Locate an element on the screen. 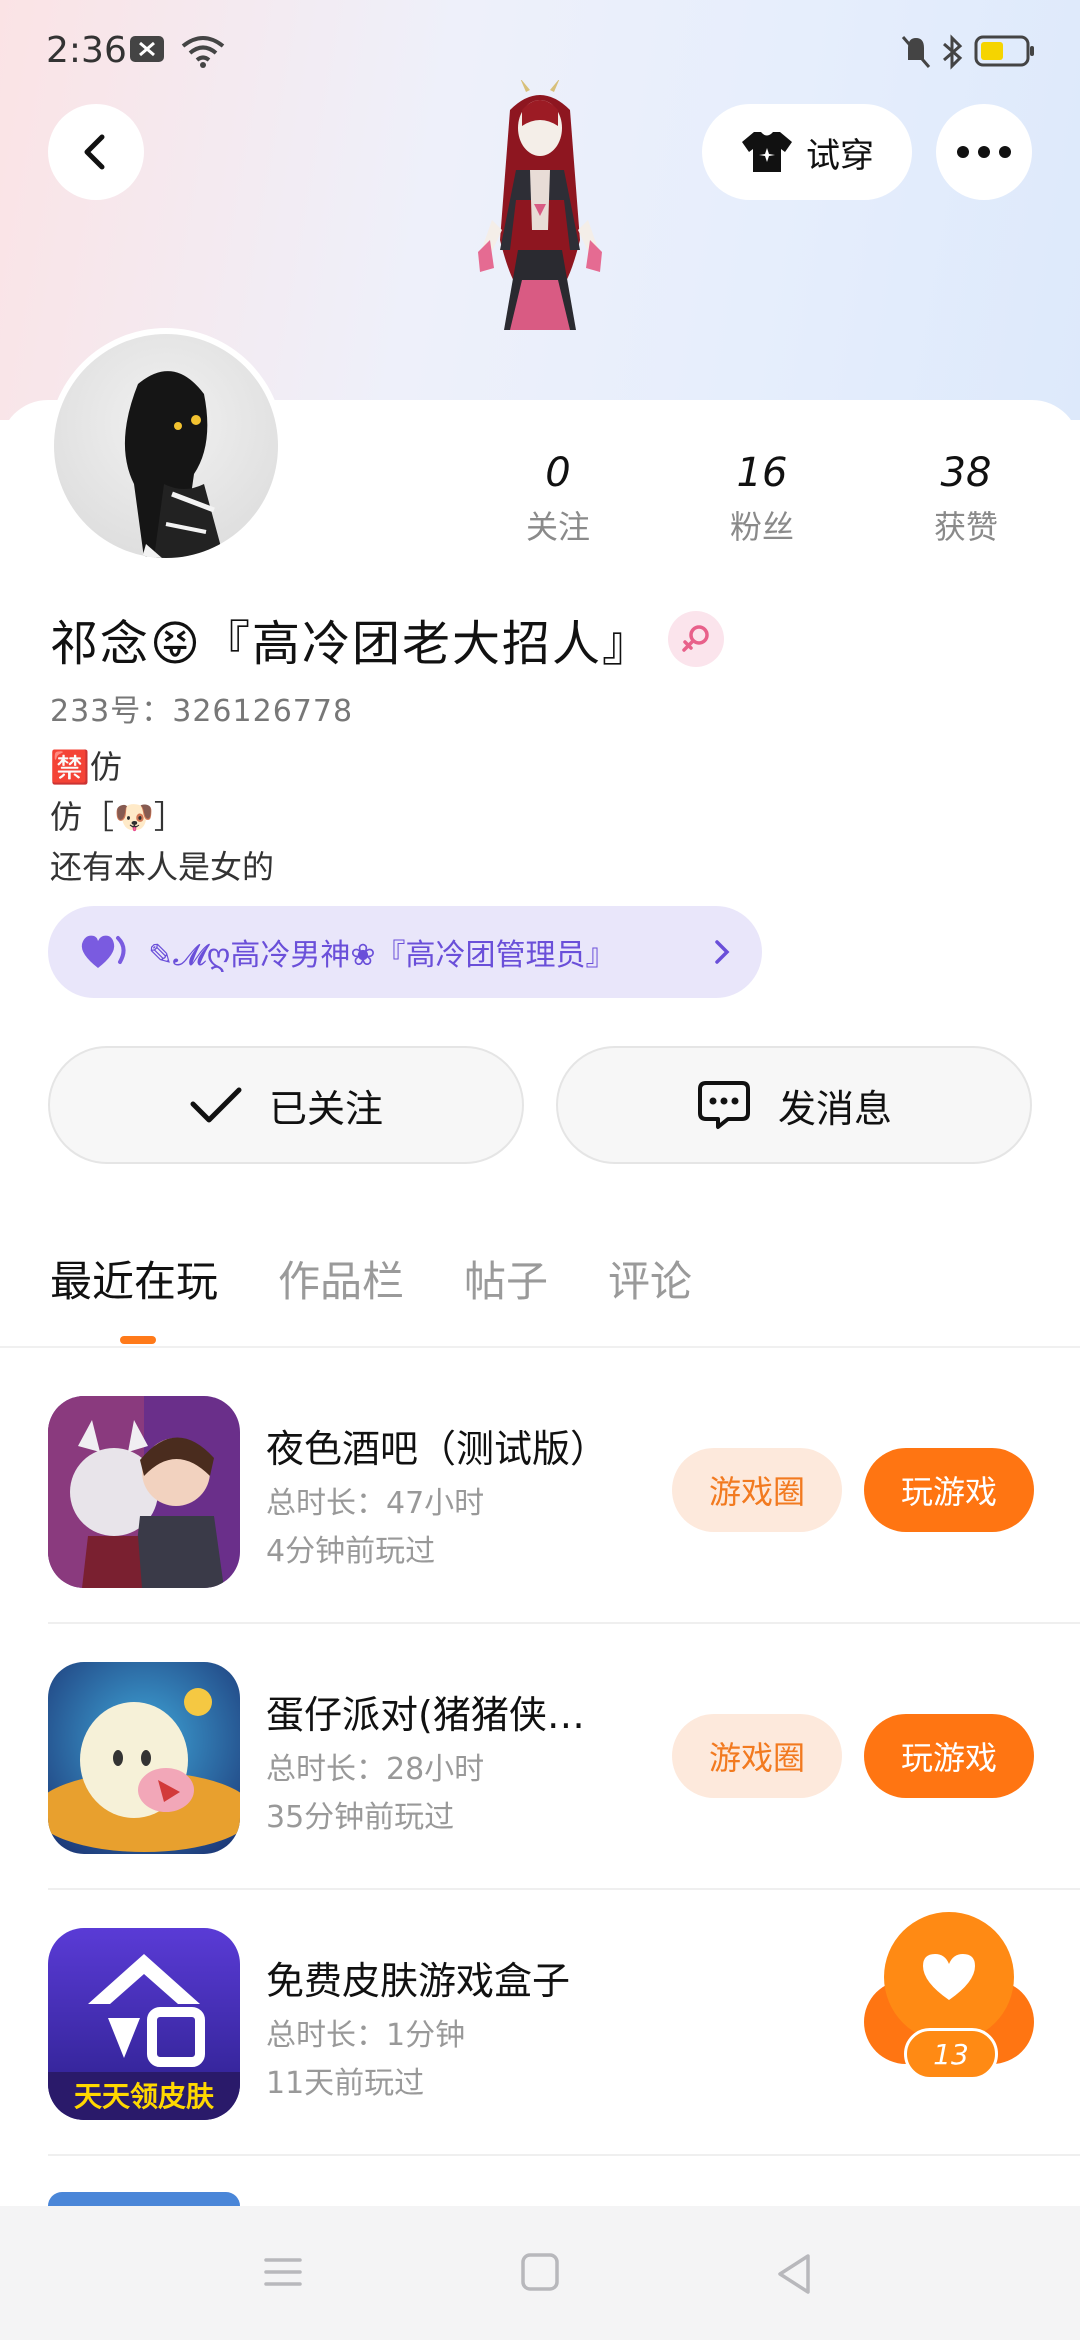  game-total-duration: 总时长：28小时 is located at coordinates (375, 1769).